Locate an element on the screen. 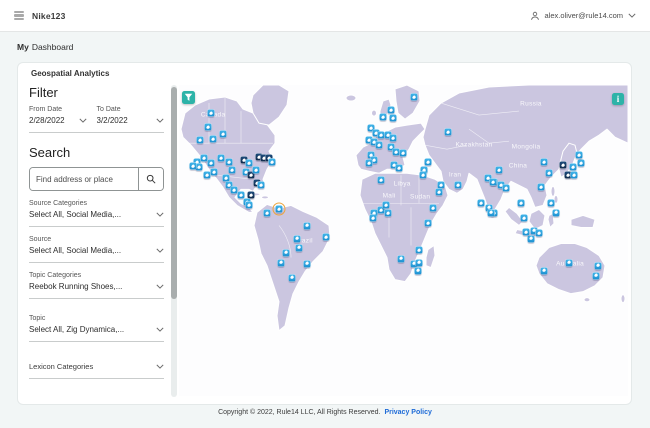 Image resolution: width=650 pixels, height=428 pixels. search-input is located at coordinates (84, 179).